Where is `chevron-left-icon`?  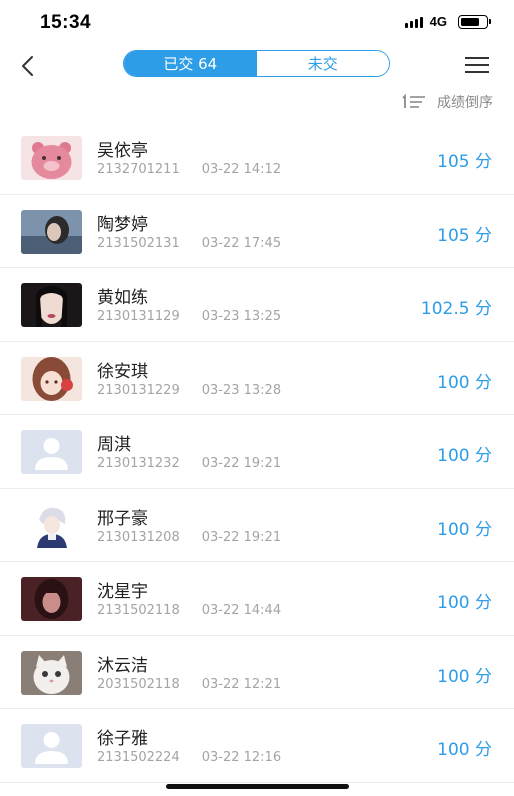
chevron-left-icon is located at coordinates (29, 65).